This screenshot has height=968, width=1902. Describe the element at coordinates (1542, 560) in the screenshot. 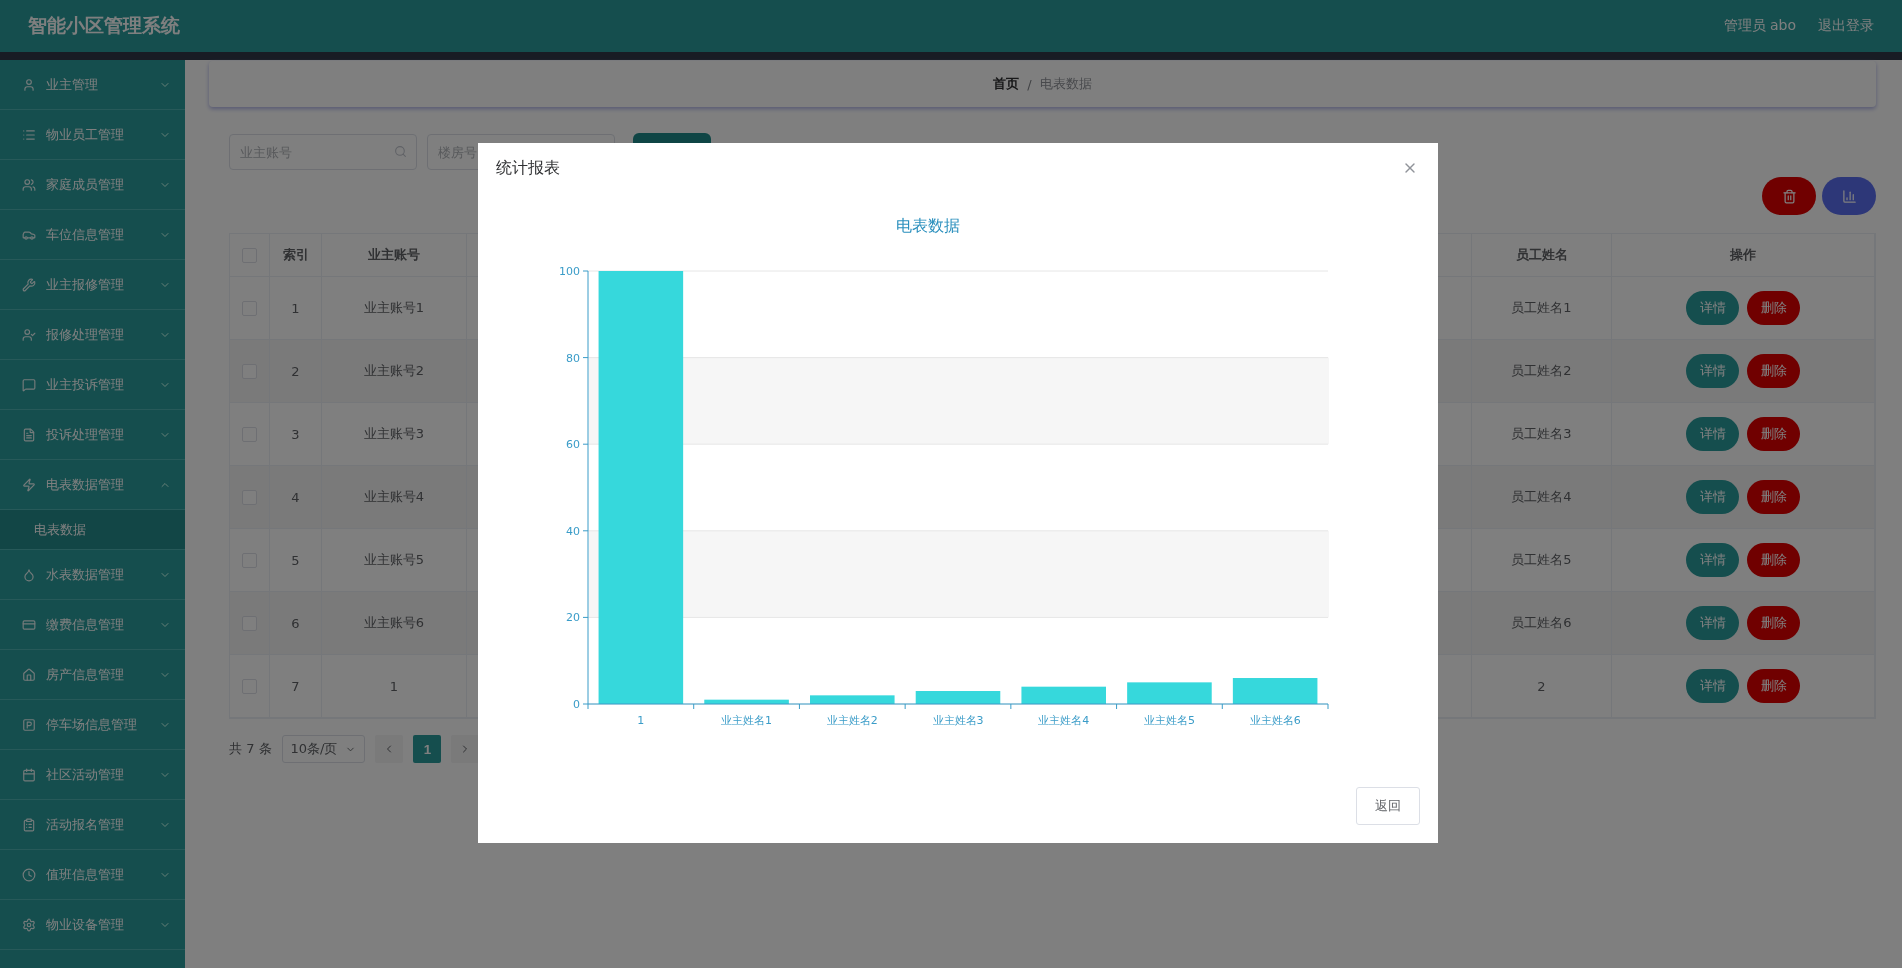

I see `table-cell: 员工姓名5` at that location.